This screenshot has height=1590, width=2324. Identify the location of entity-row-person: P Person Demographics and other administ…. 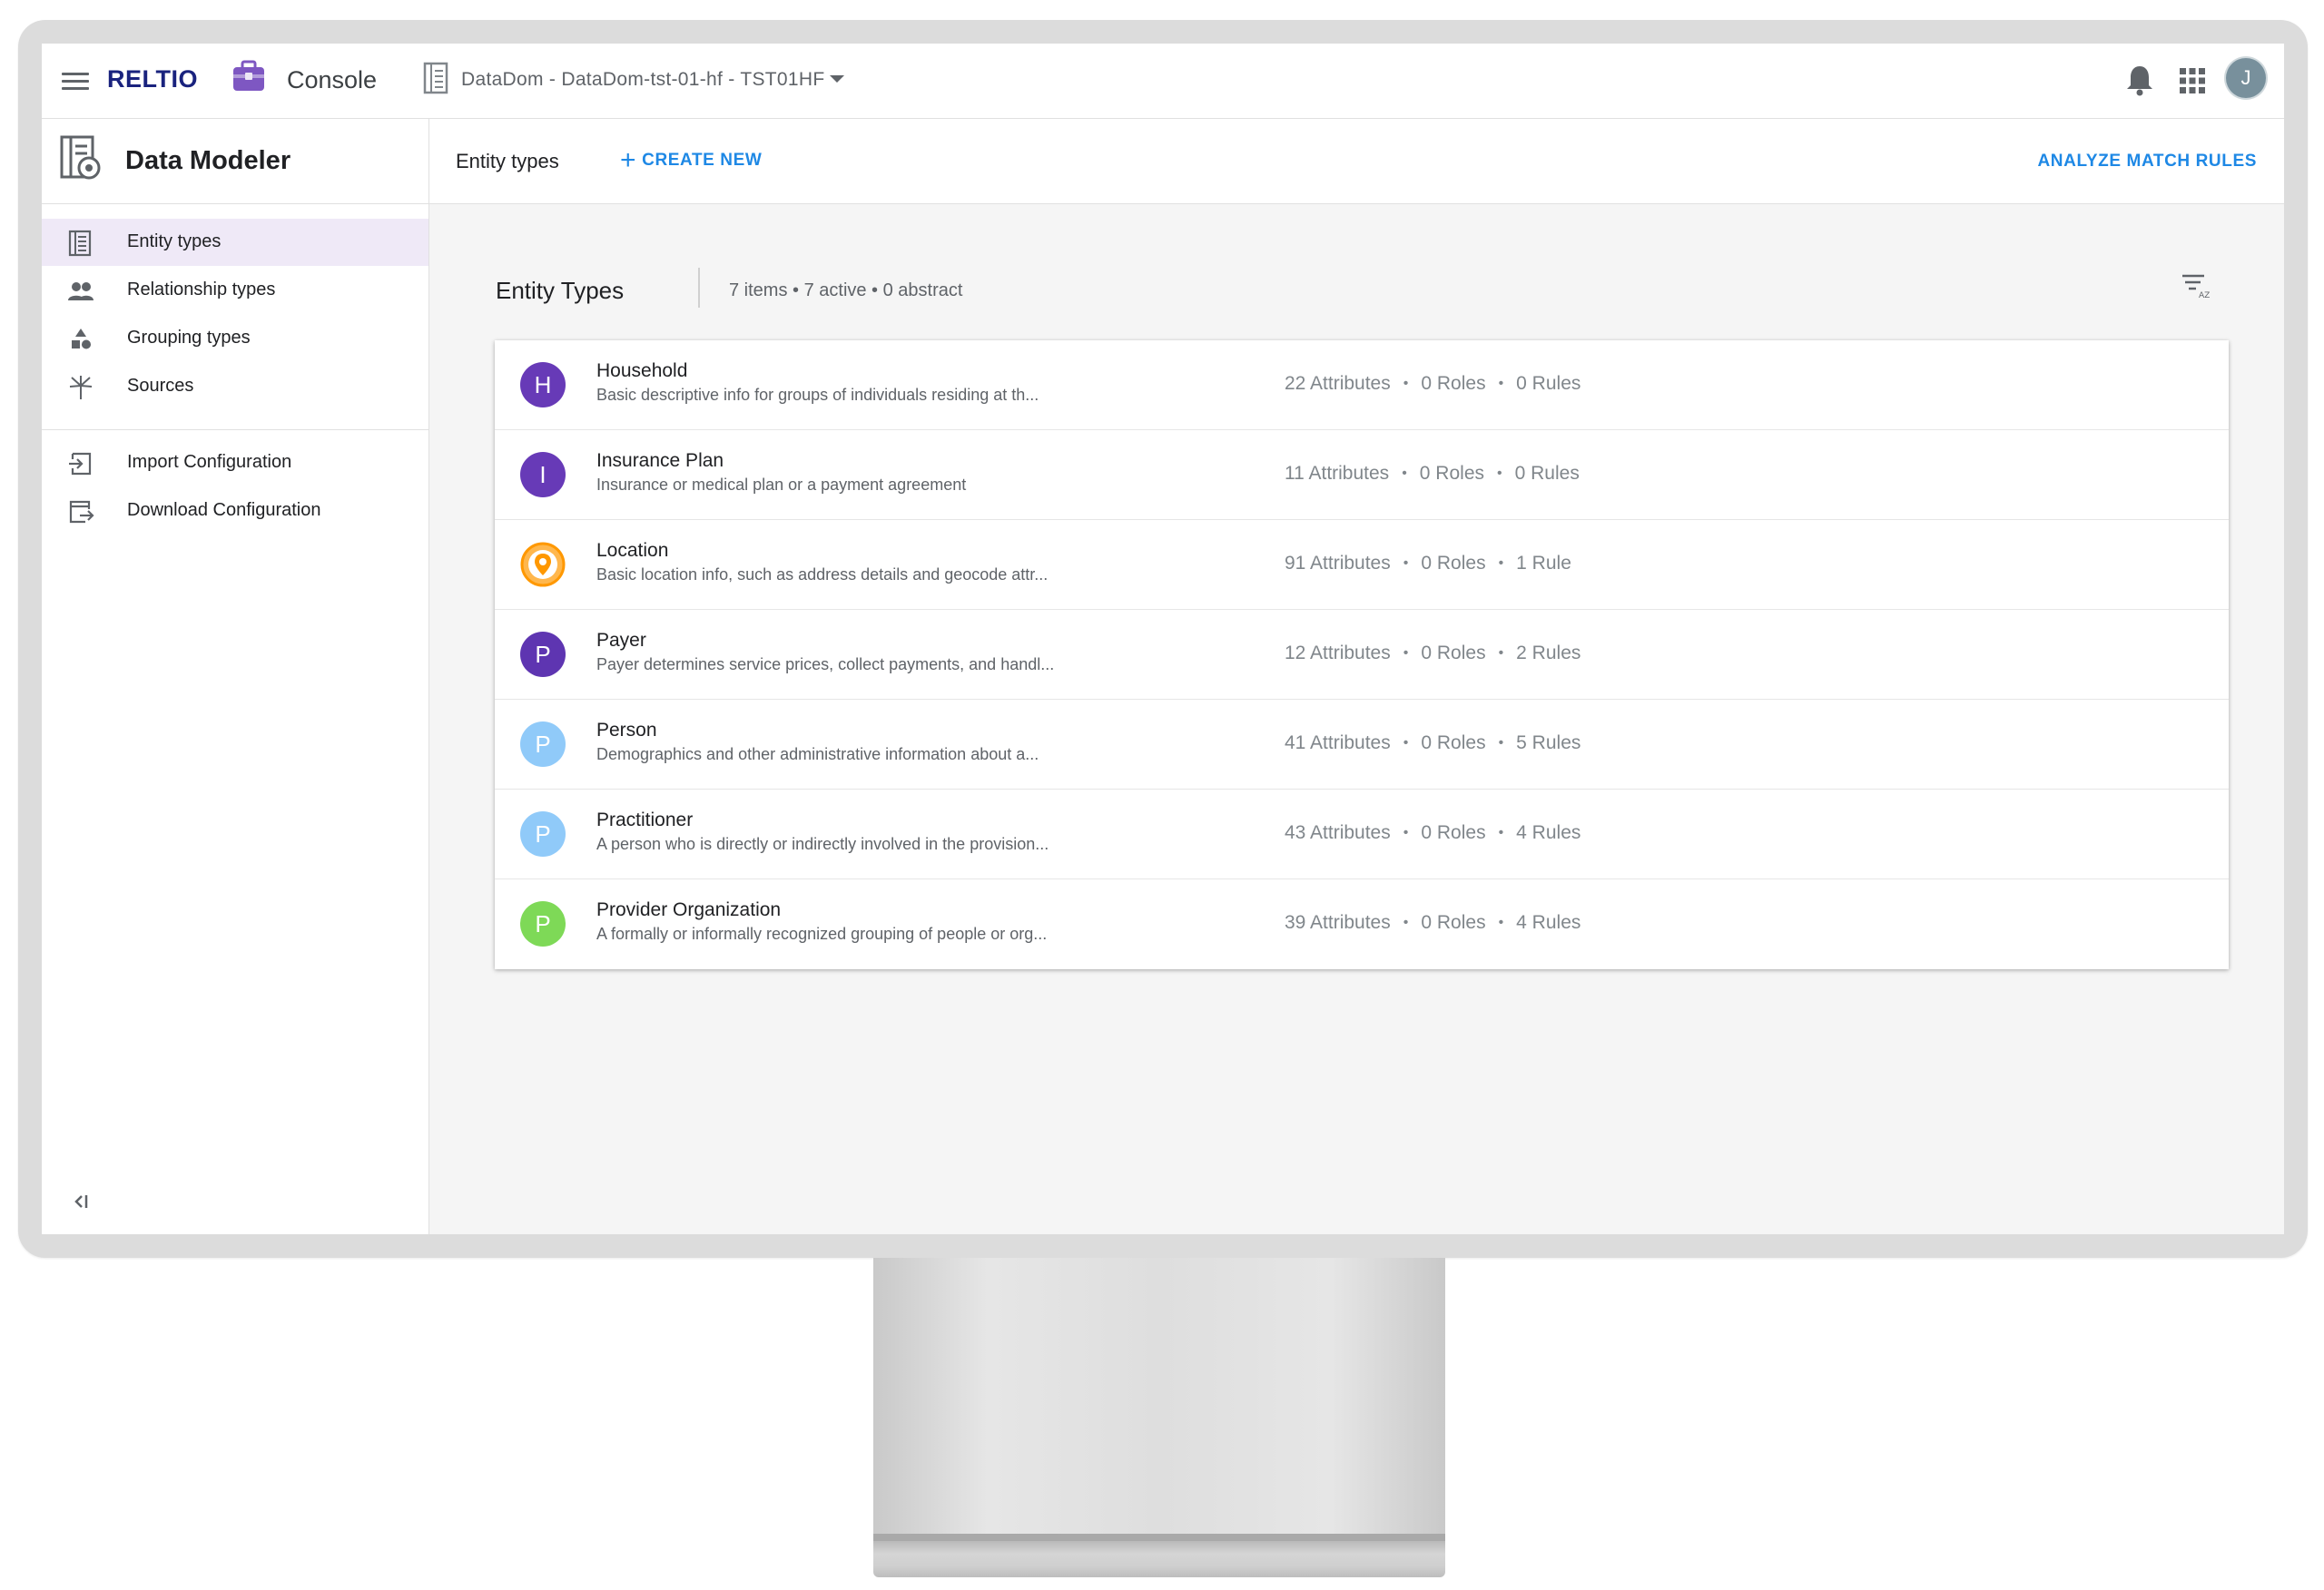
(1362, 745).